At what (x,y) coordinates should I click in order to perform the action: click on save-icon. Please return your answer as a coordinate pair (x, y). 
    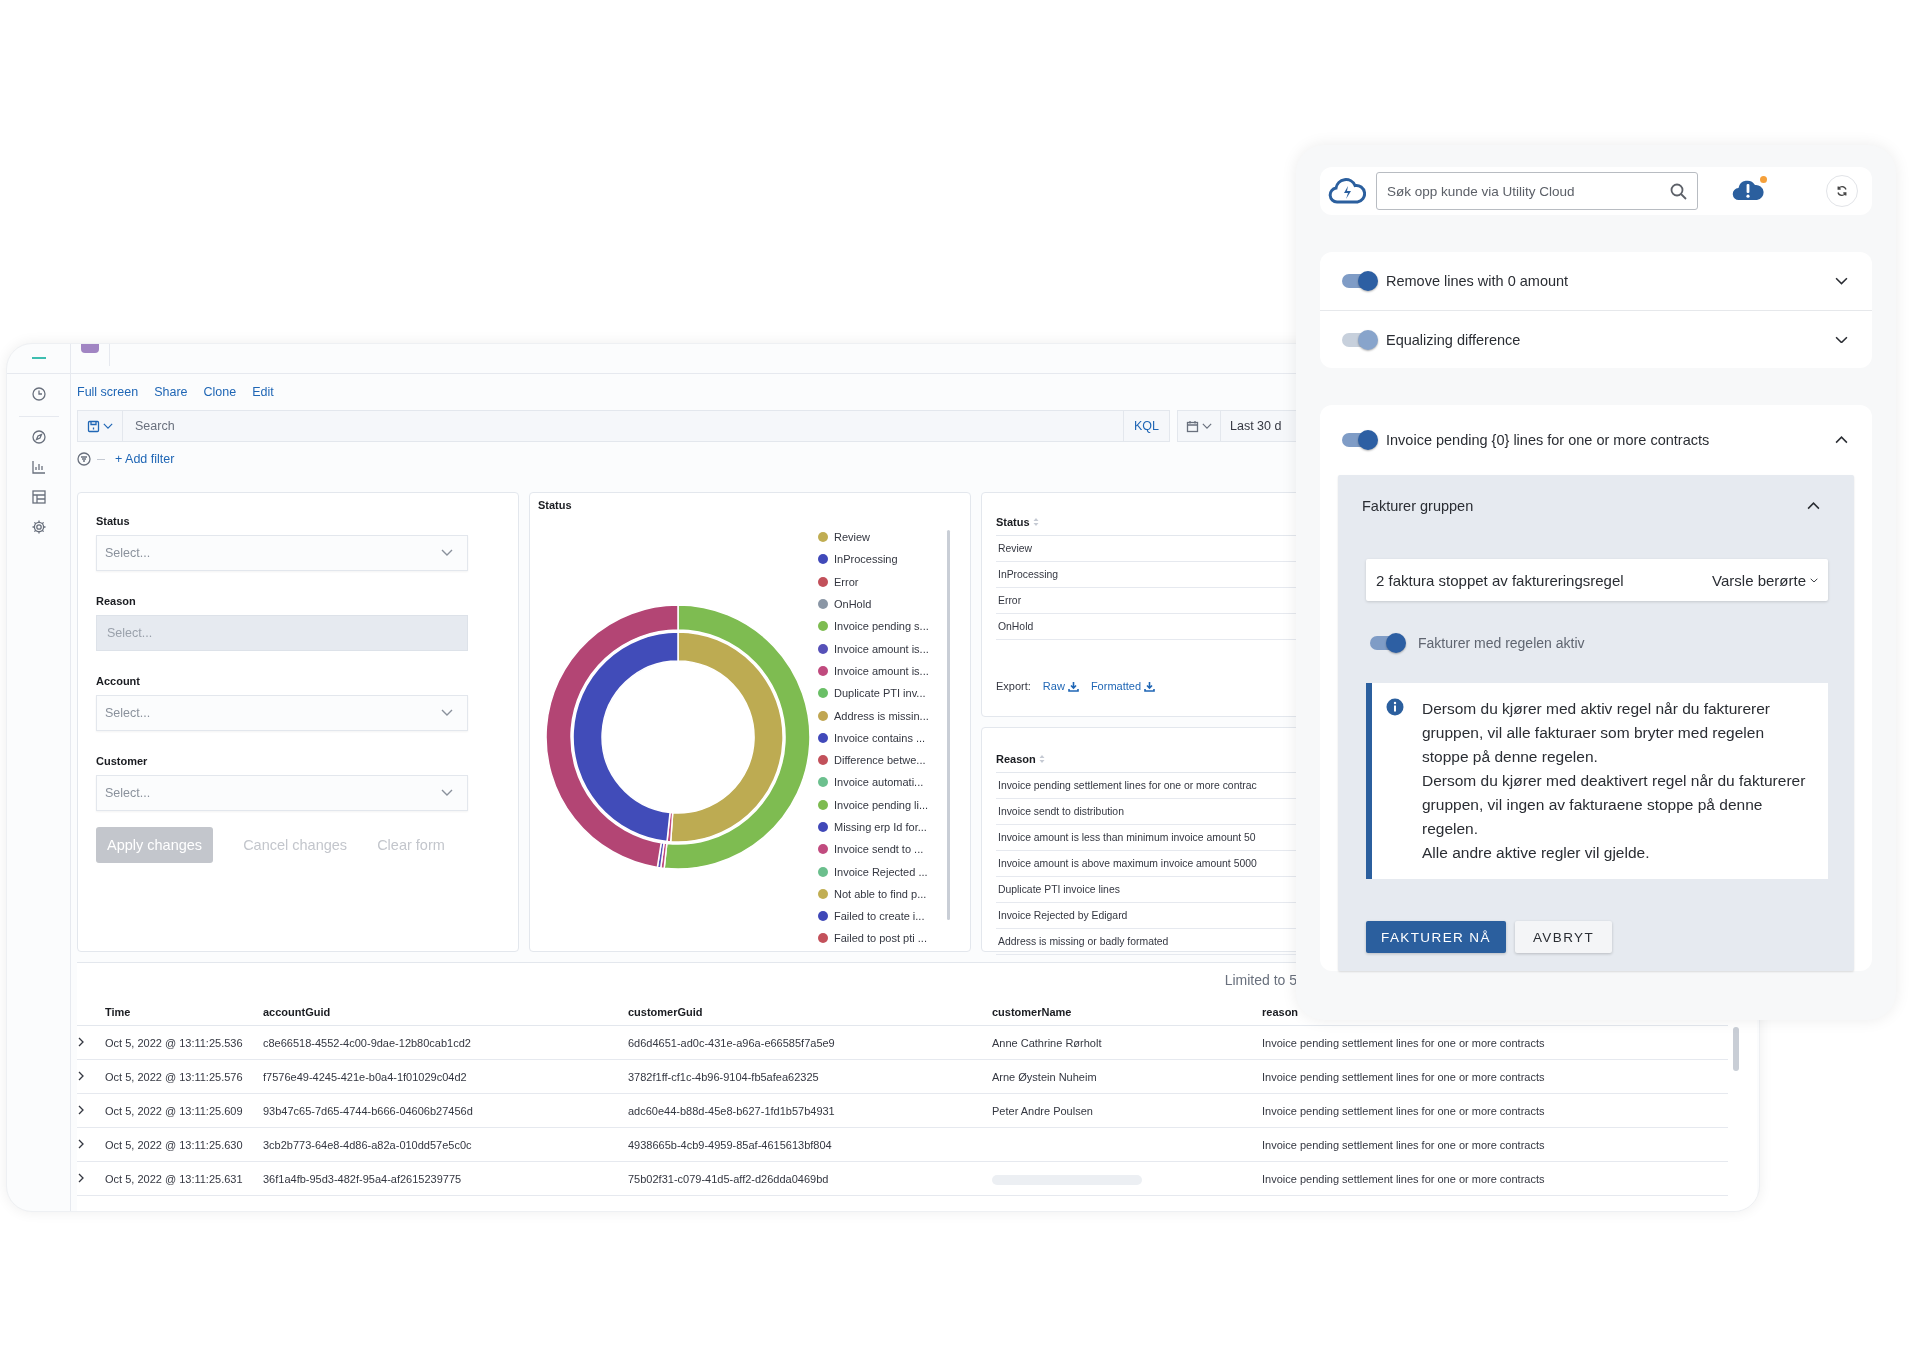
    Looking at the image, I should click on (93, 426).